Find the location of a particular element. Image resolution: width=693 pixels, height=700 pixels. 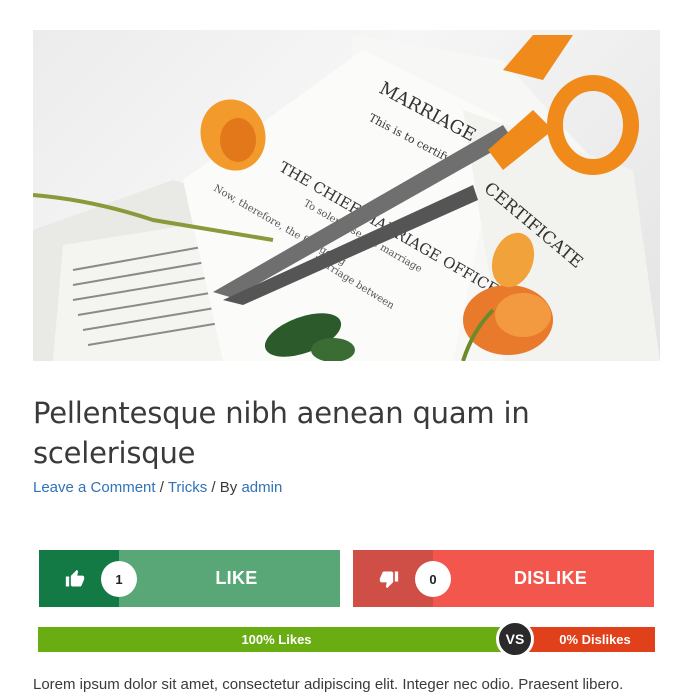

vs-badge: VS is located at coordinates (515, 639).